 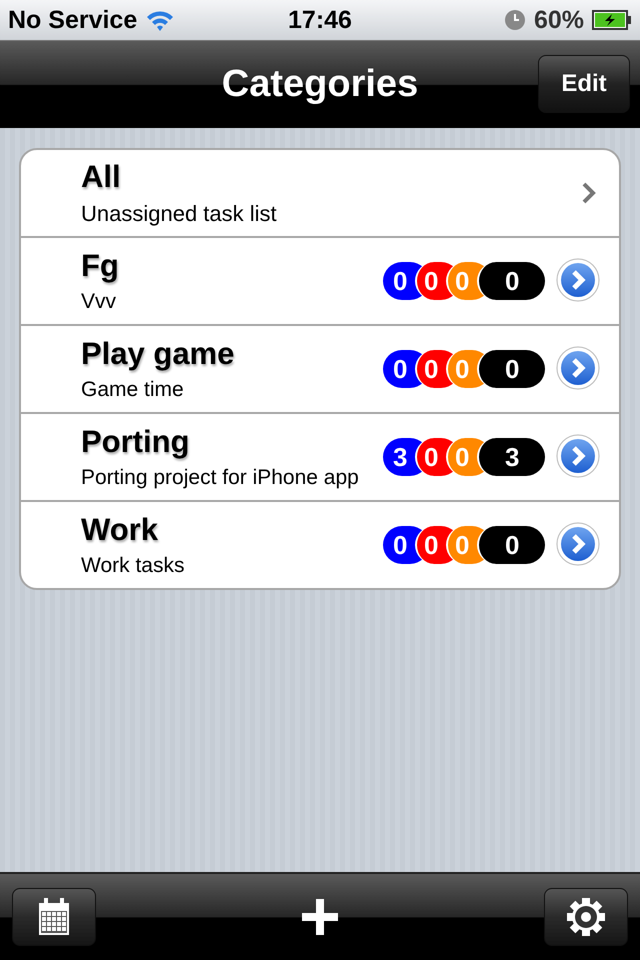 What do you see at coordinates (320, 84) in the screenshot?
I see `nav-title: Categories` at bounding box center [320, 84].